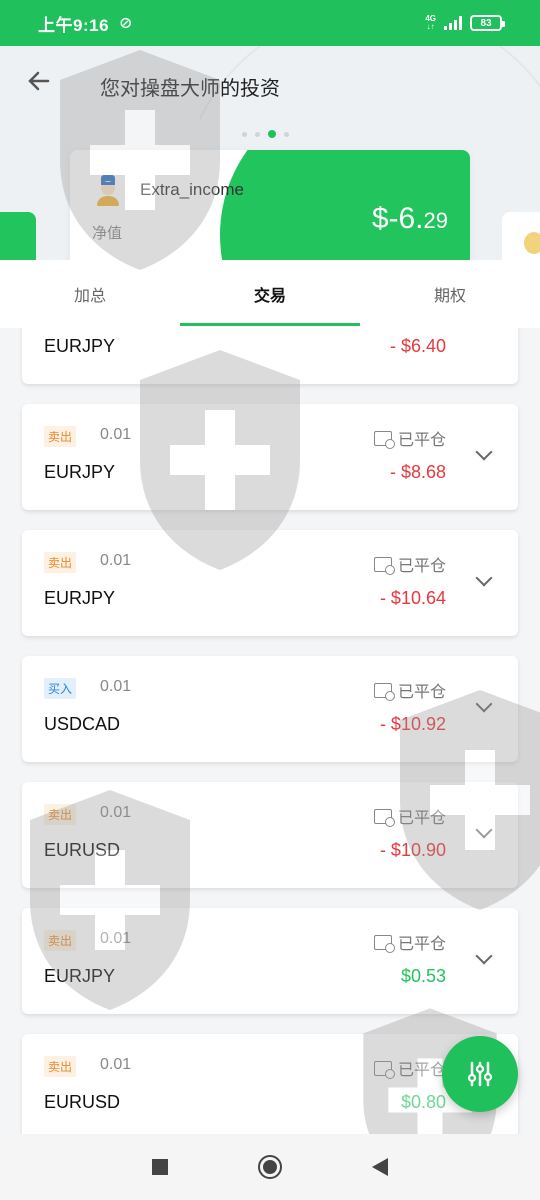 The image size is (540, 1200). What do you see at coordinates (270, 961) in the screenshot?
I see `trade-card: 卖出 0.01 已平仓 EURJPY $0.53` at bounding box center [270, 961].